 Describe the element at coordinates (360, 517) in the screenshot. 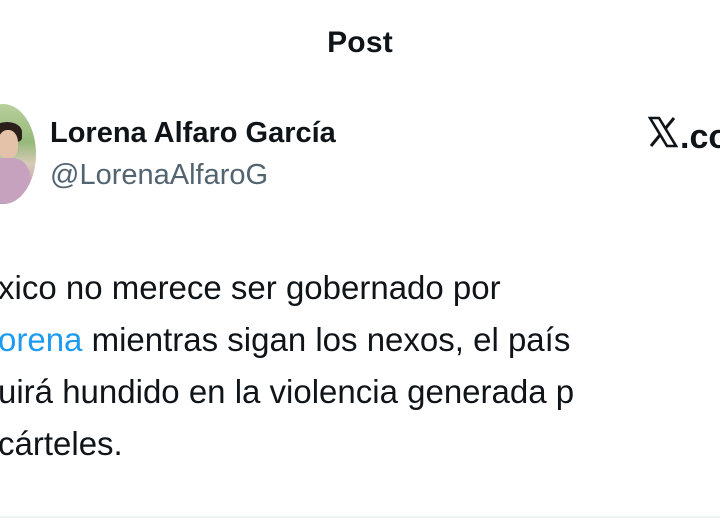

I see `divider` at that location.